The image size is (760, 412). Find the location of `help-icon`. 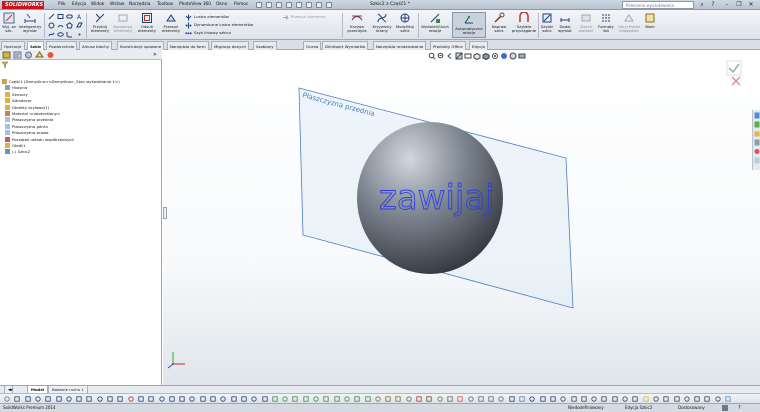

help-icon is located at coordinates (728, 399).